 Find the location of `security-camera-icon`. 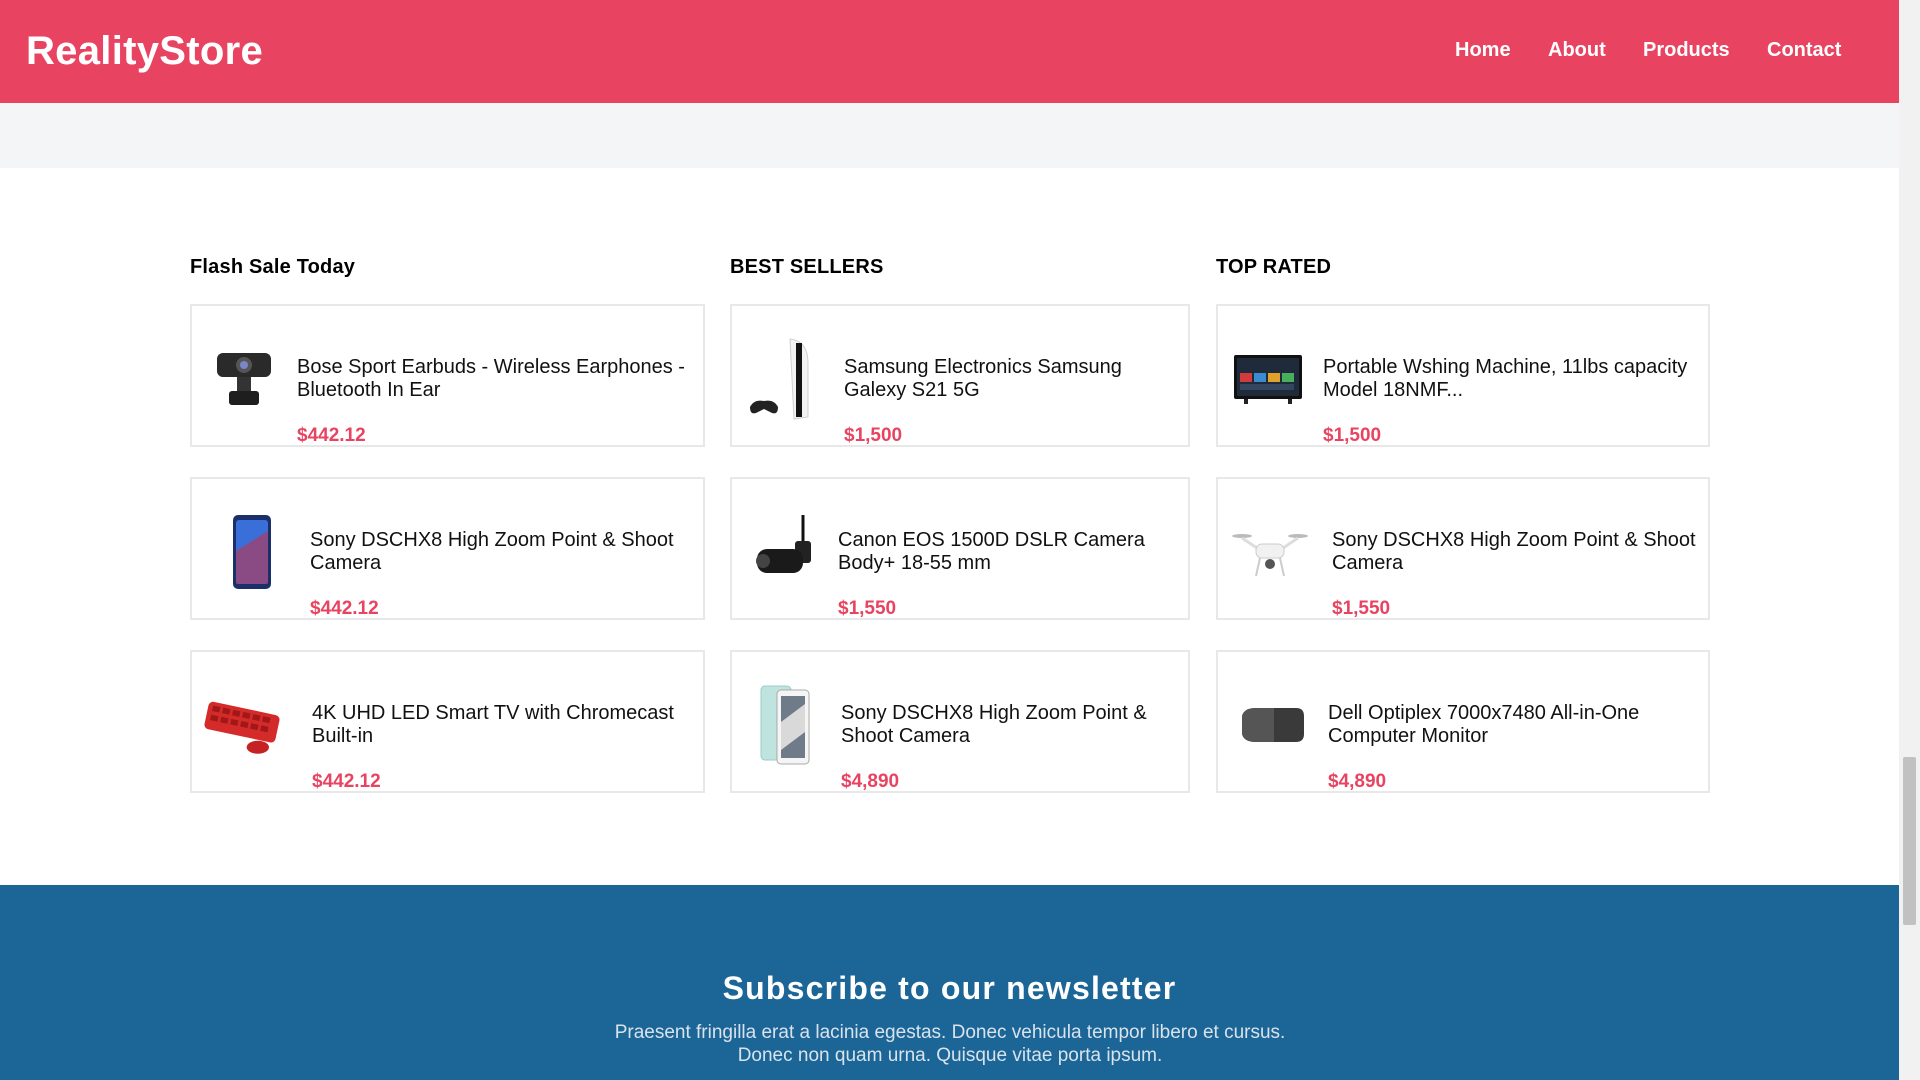

security-camera-icon is located at coordinates (786, 551).